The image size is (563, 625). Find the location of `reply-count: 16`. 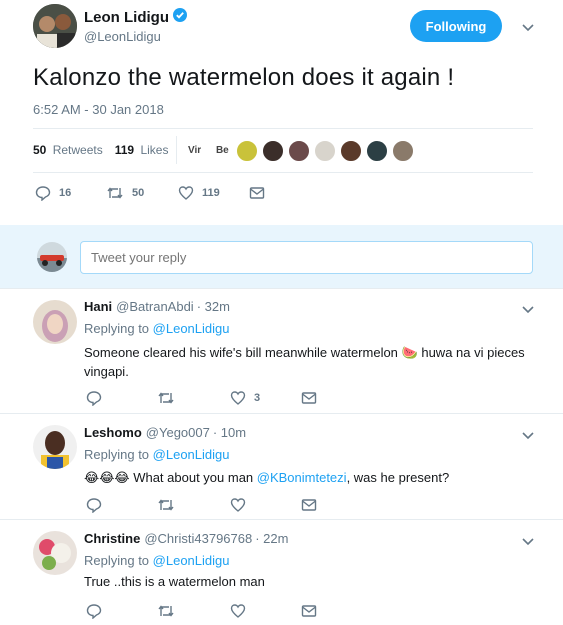

reply-count: 16 is located at coordinates (65, 193).